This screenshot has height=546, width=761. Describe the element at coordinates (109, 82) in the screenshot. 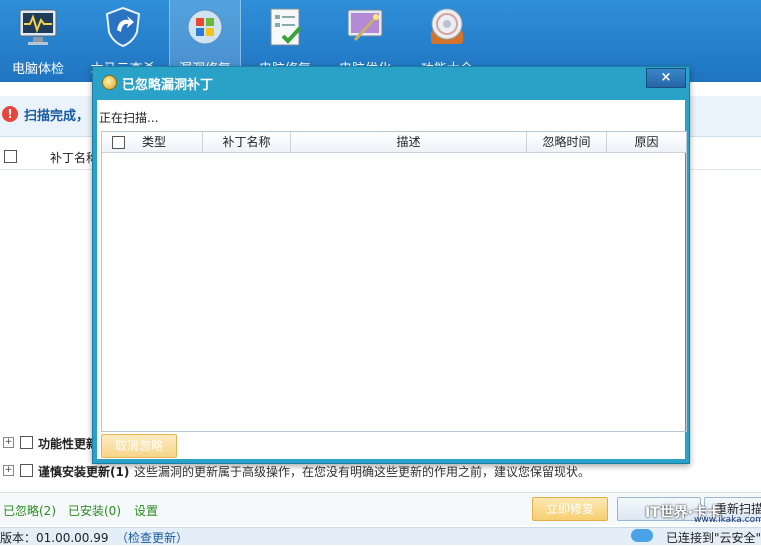

I see `app-logo-icon` at that location.